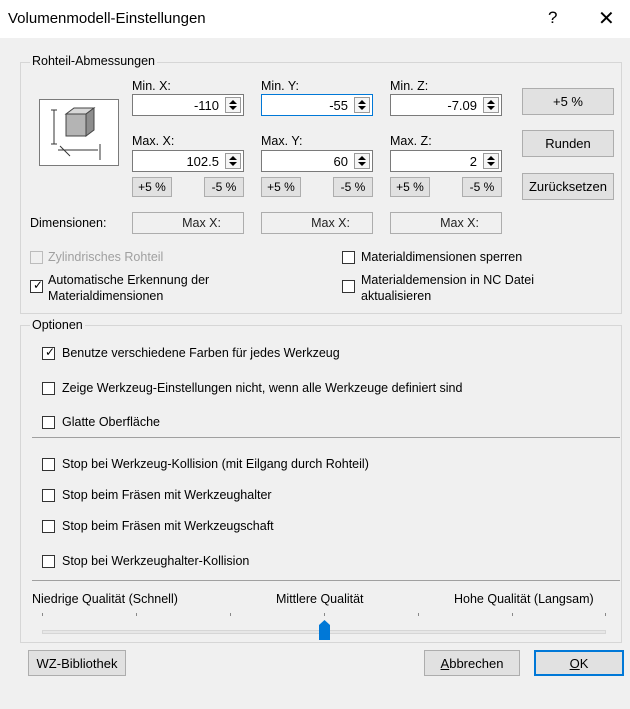  What do you see at coordinates (93, 61) in the screenshot?
I see `stock-group-label: Rohteil-Abmessungen` at bounding box center [93, 61].